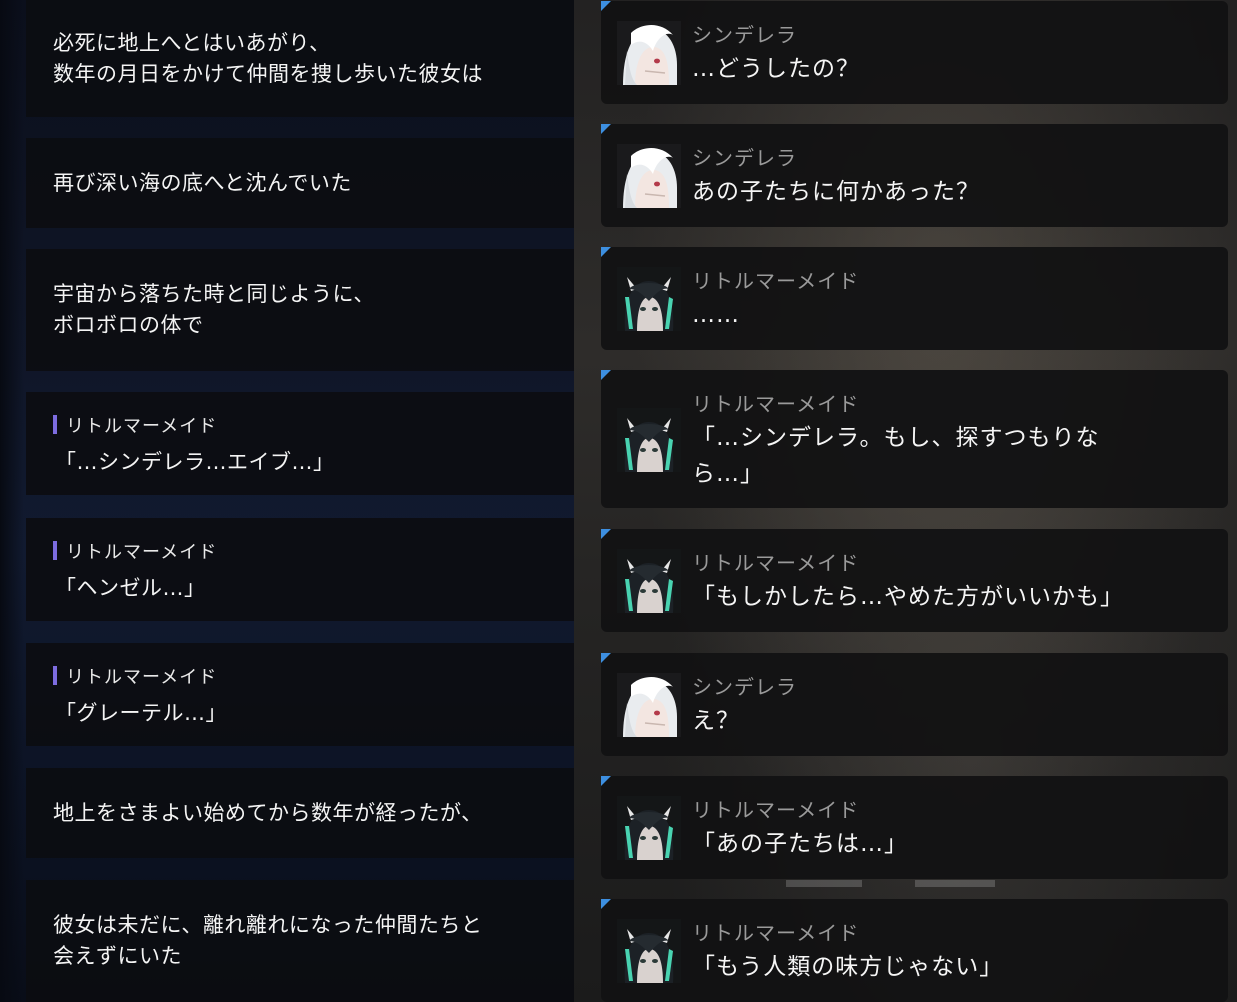  What do you see at coordinates (914, 580) in the screenshot?
I see `message-card: リトルマーメイド 「もしかしたら…やめた方がいいかも」` at bounding box center [914, 580].